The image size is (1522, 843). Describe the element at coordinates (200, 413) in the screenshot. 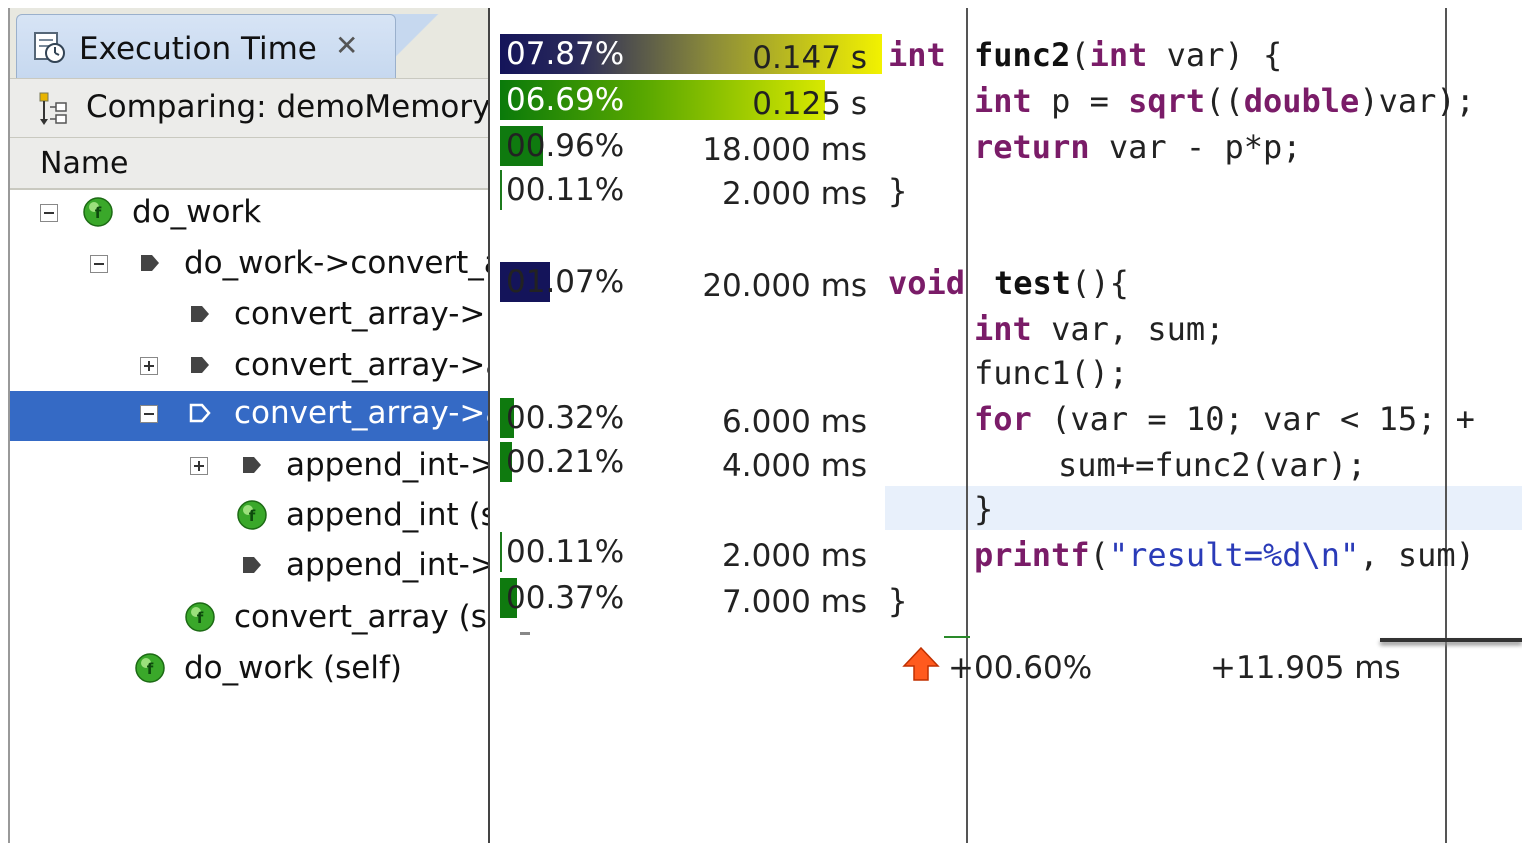

I see `call-arrow-outline-icon` at that location.